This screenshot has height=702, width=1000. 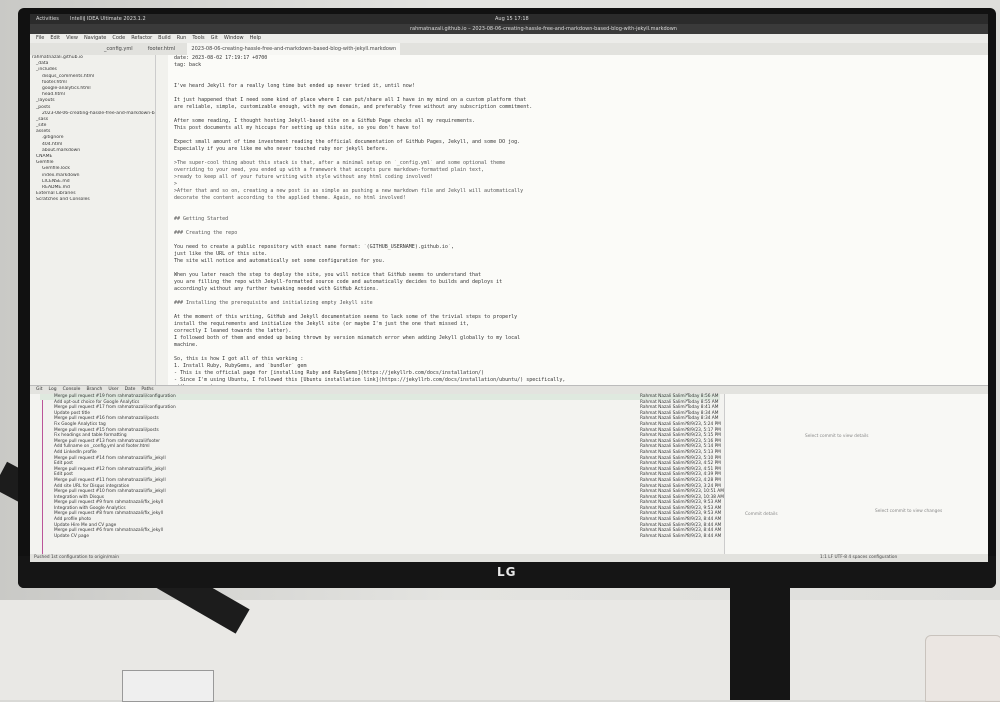 I want to click on menu-item-refactor: Refactor, so click(x=141, y=38).